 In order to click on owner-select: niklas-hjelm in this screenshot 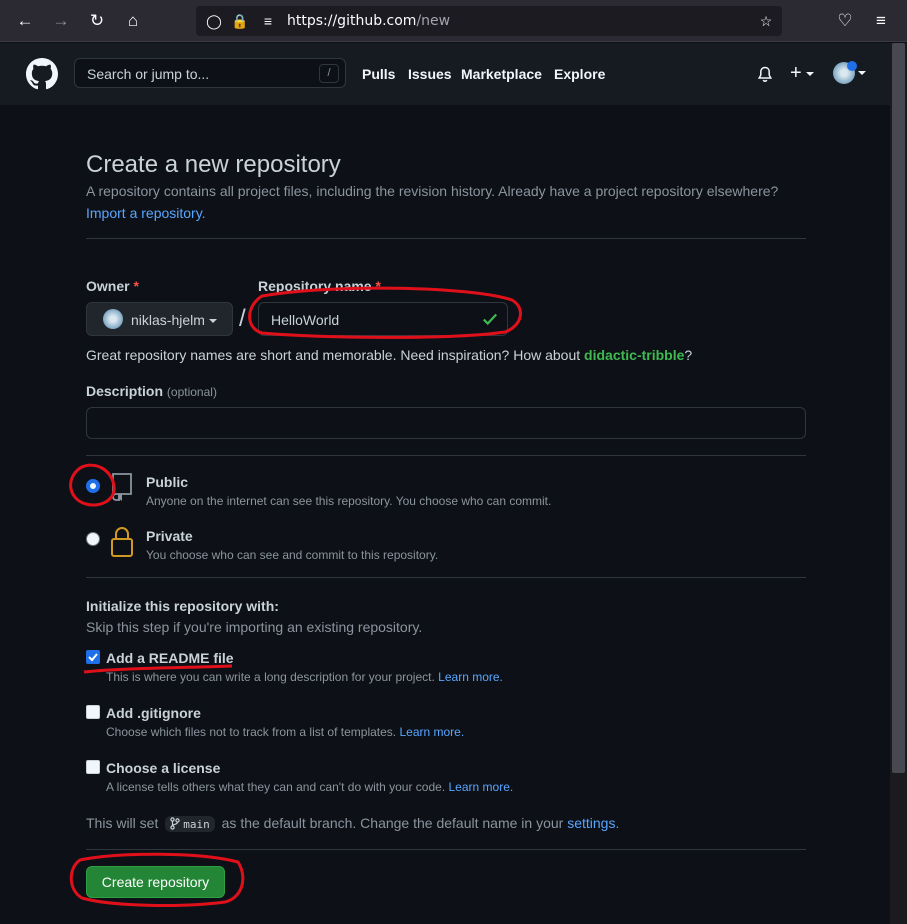, I will do `click(159, 319)`.